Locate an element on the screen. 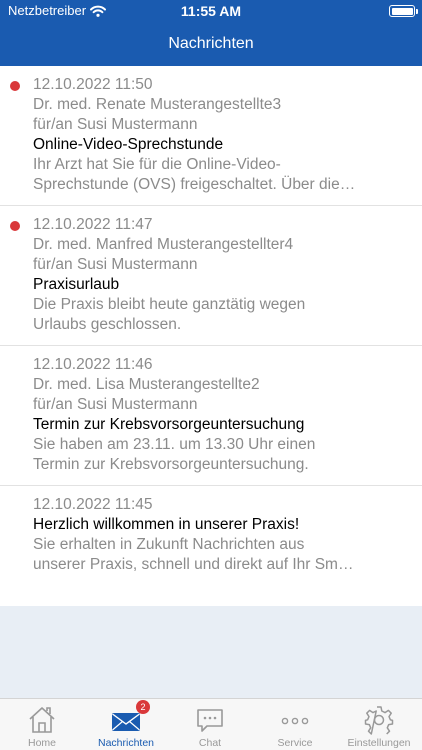 This screenshot has height=750, width=422. tab-home: Home is located at coordinates (42, 724).